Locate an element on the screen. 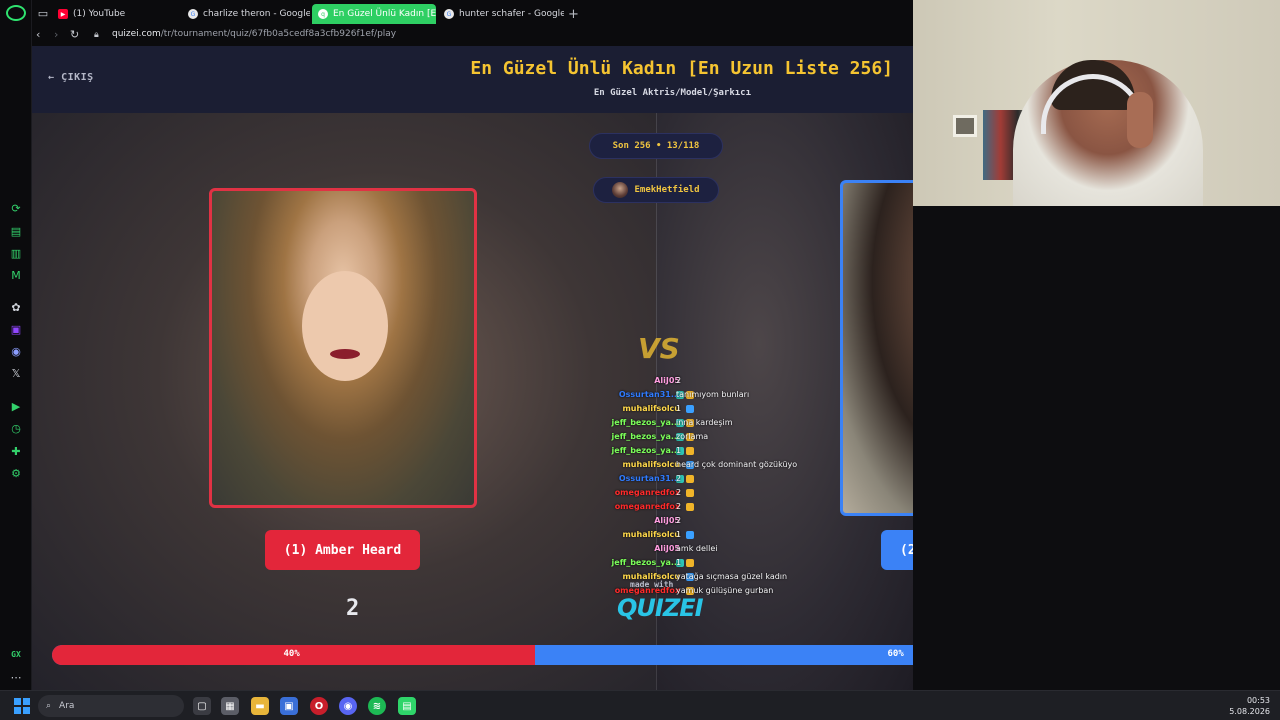  widgets-icon: ▦ is located at coordinates (230, 706).